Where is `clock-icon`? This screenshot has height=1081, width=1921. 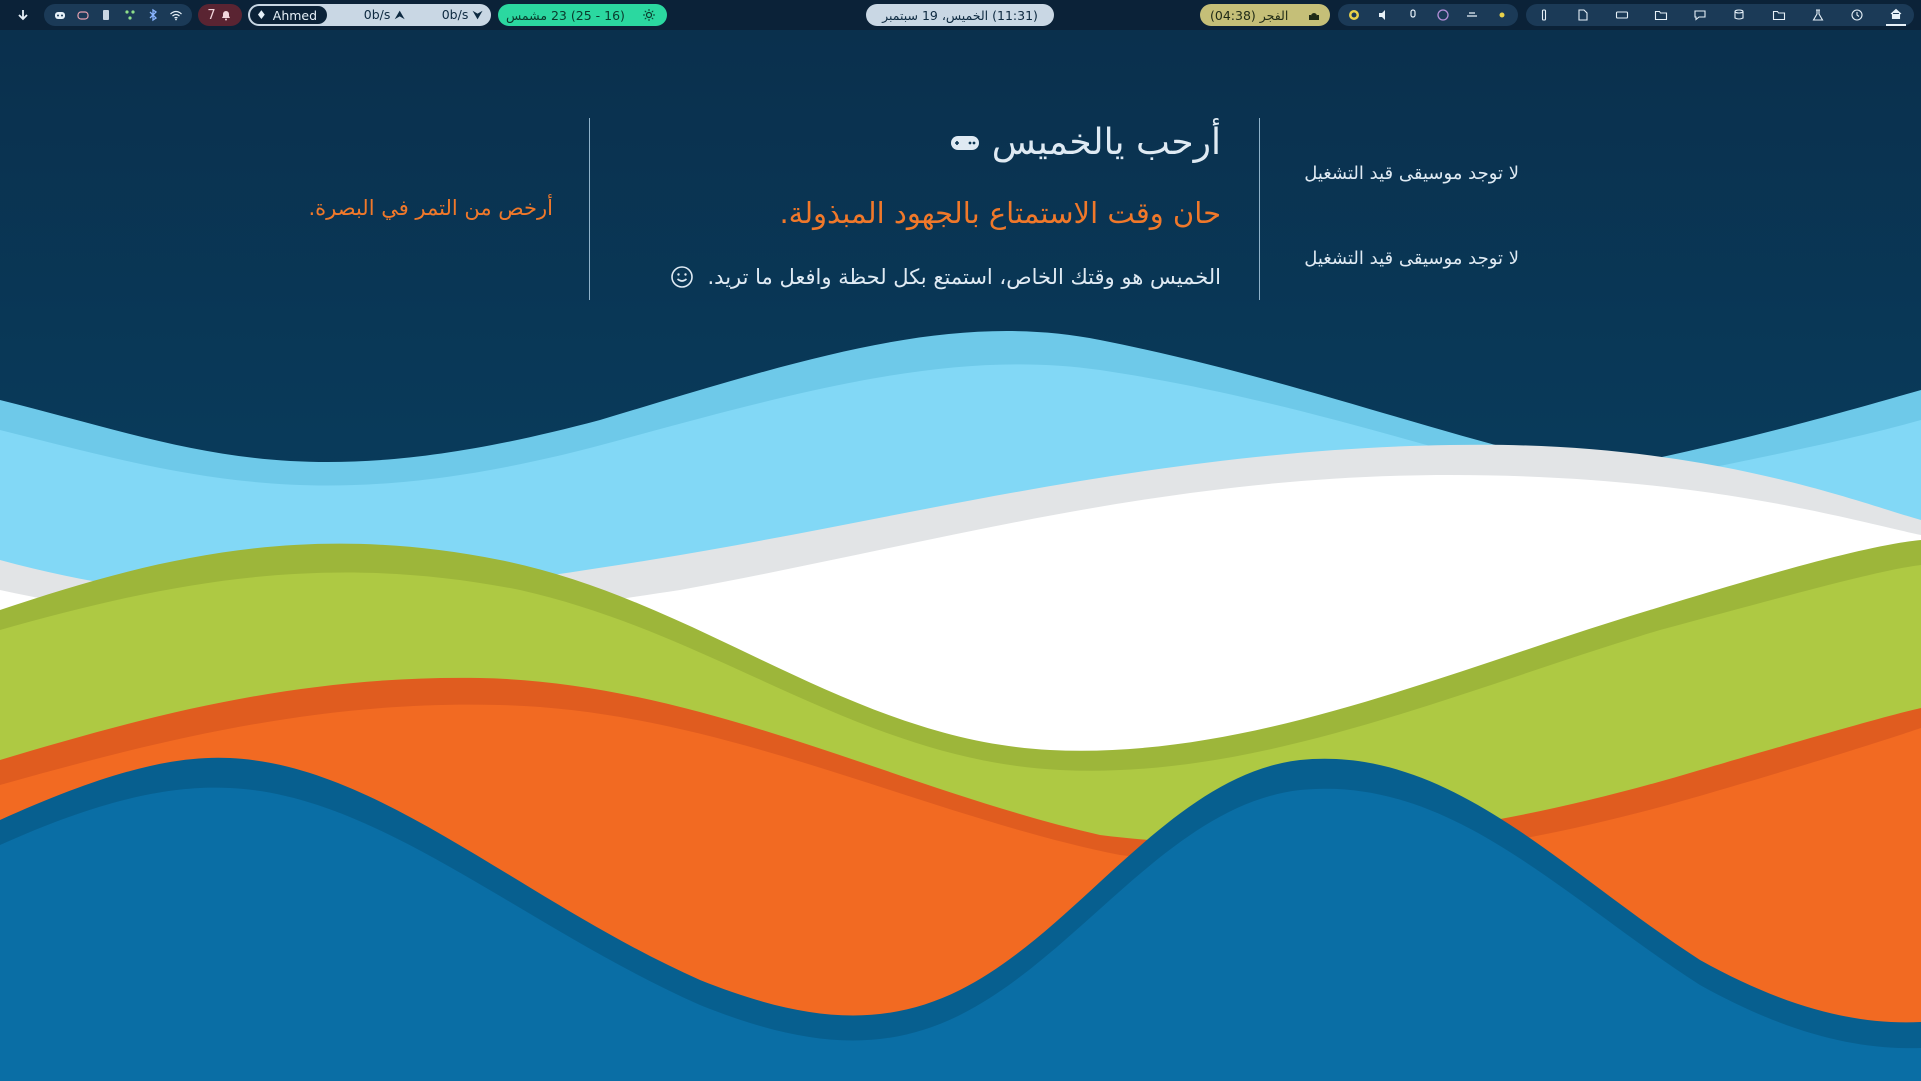
clock-icon is located at coordinates (1857, 15).